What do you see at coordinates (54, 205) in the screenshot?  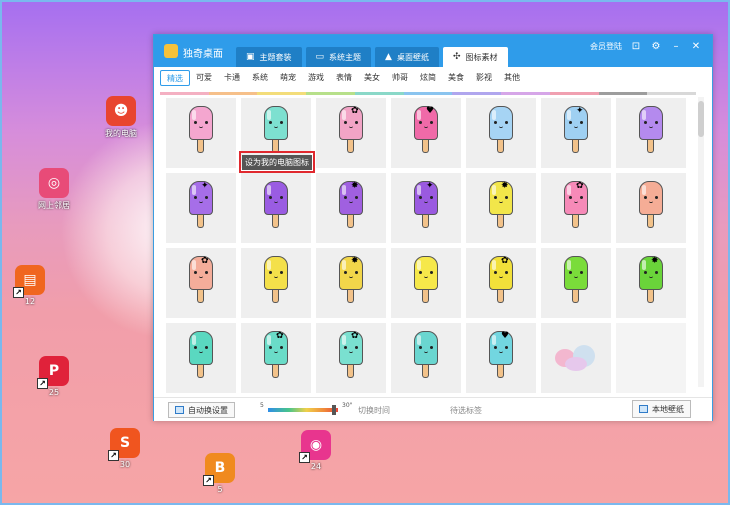 I see `desktop-icon-label: 网上邻居` at bounding box center [54, 205].